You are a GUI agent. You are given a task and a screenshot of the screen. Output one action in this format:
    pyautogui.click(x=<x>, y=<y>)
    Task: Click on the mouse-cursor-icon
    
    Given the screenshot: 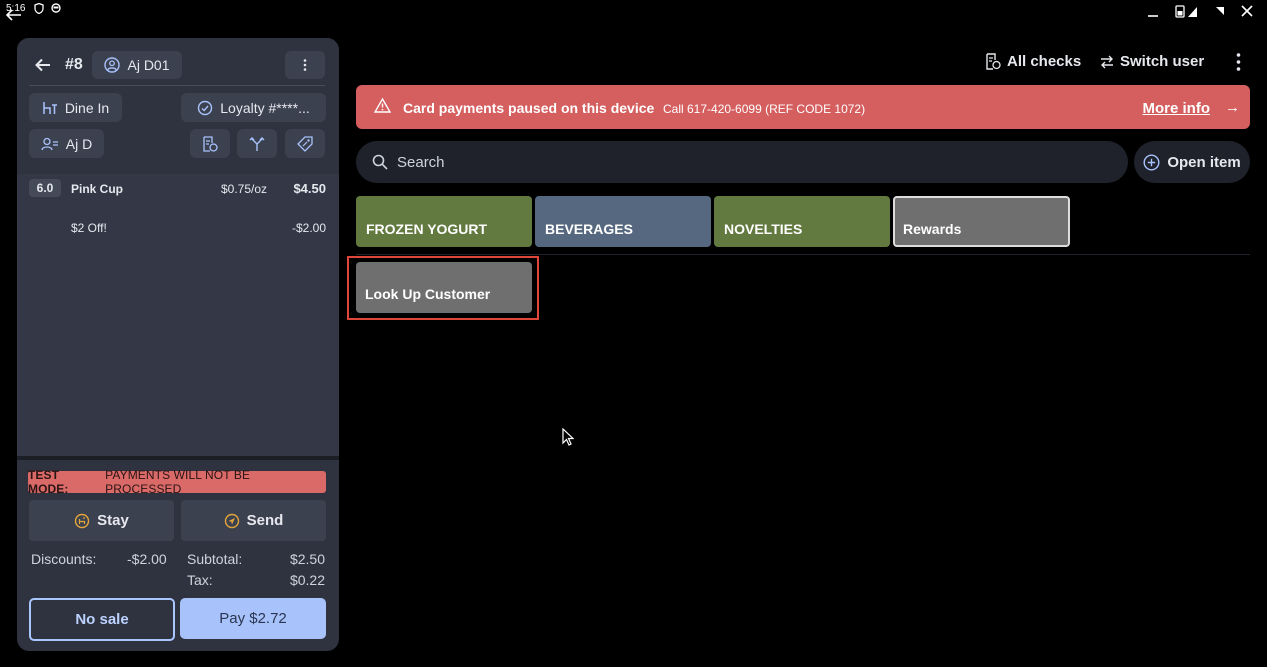 What is the action you would take?
    pyautogui.click(x=568, y=437)
    